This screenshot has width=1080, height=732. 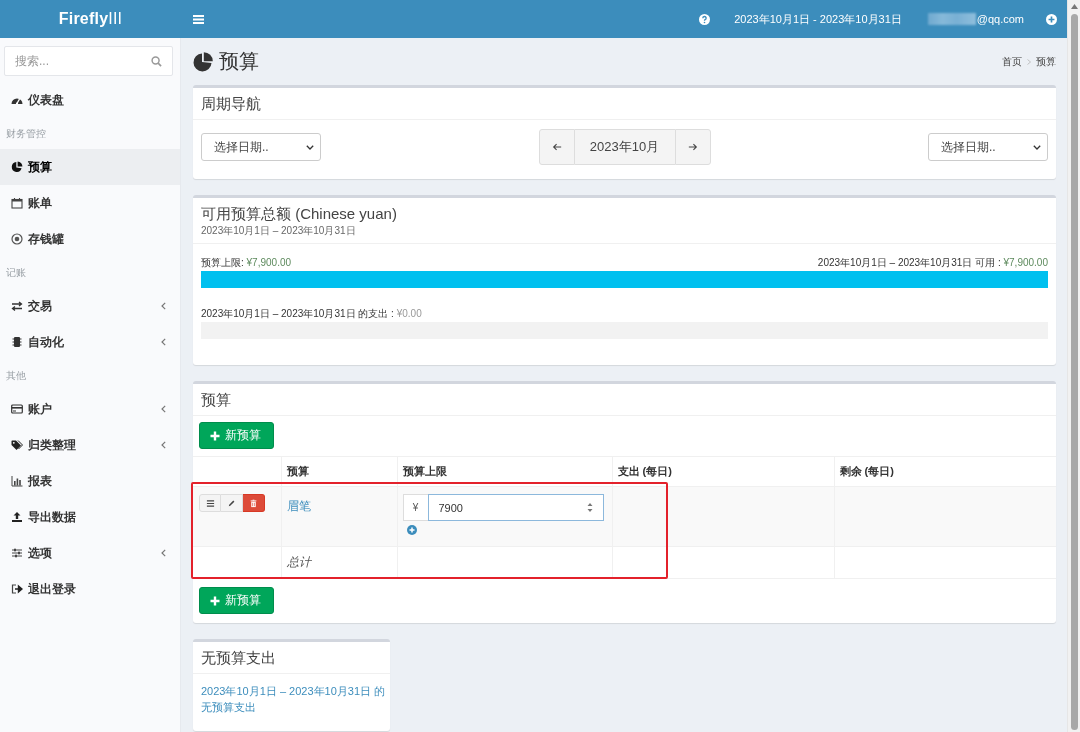 What do you see at coordinates (409, 314) in the screenshot?
I see `spent-amount: ¥0.00` at bounding box center [409, 314].